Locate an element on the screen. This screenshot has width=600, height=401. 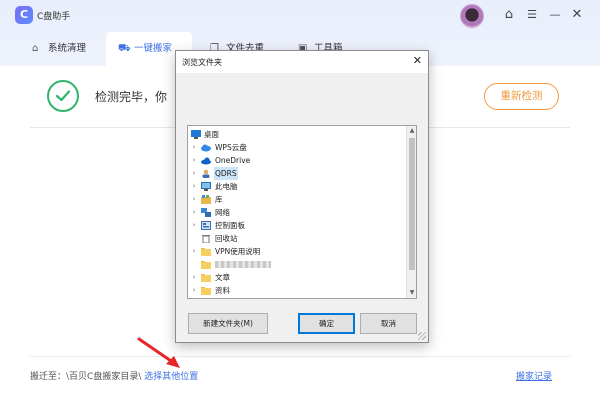
tree-scrollbar: ▲ ▼ is located at coordinates (411, 212).